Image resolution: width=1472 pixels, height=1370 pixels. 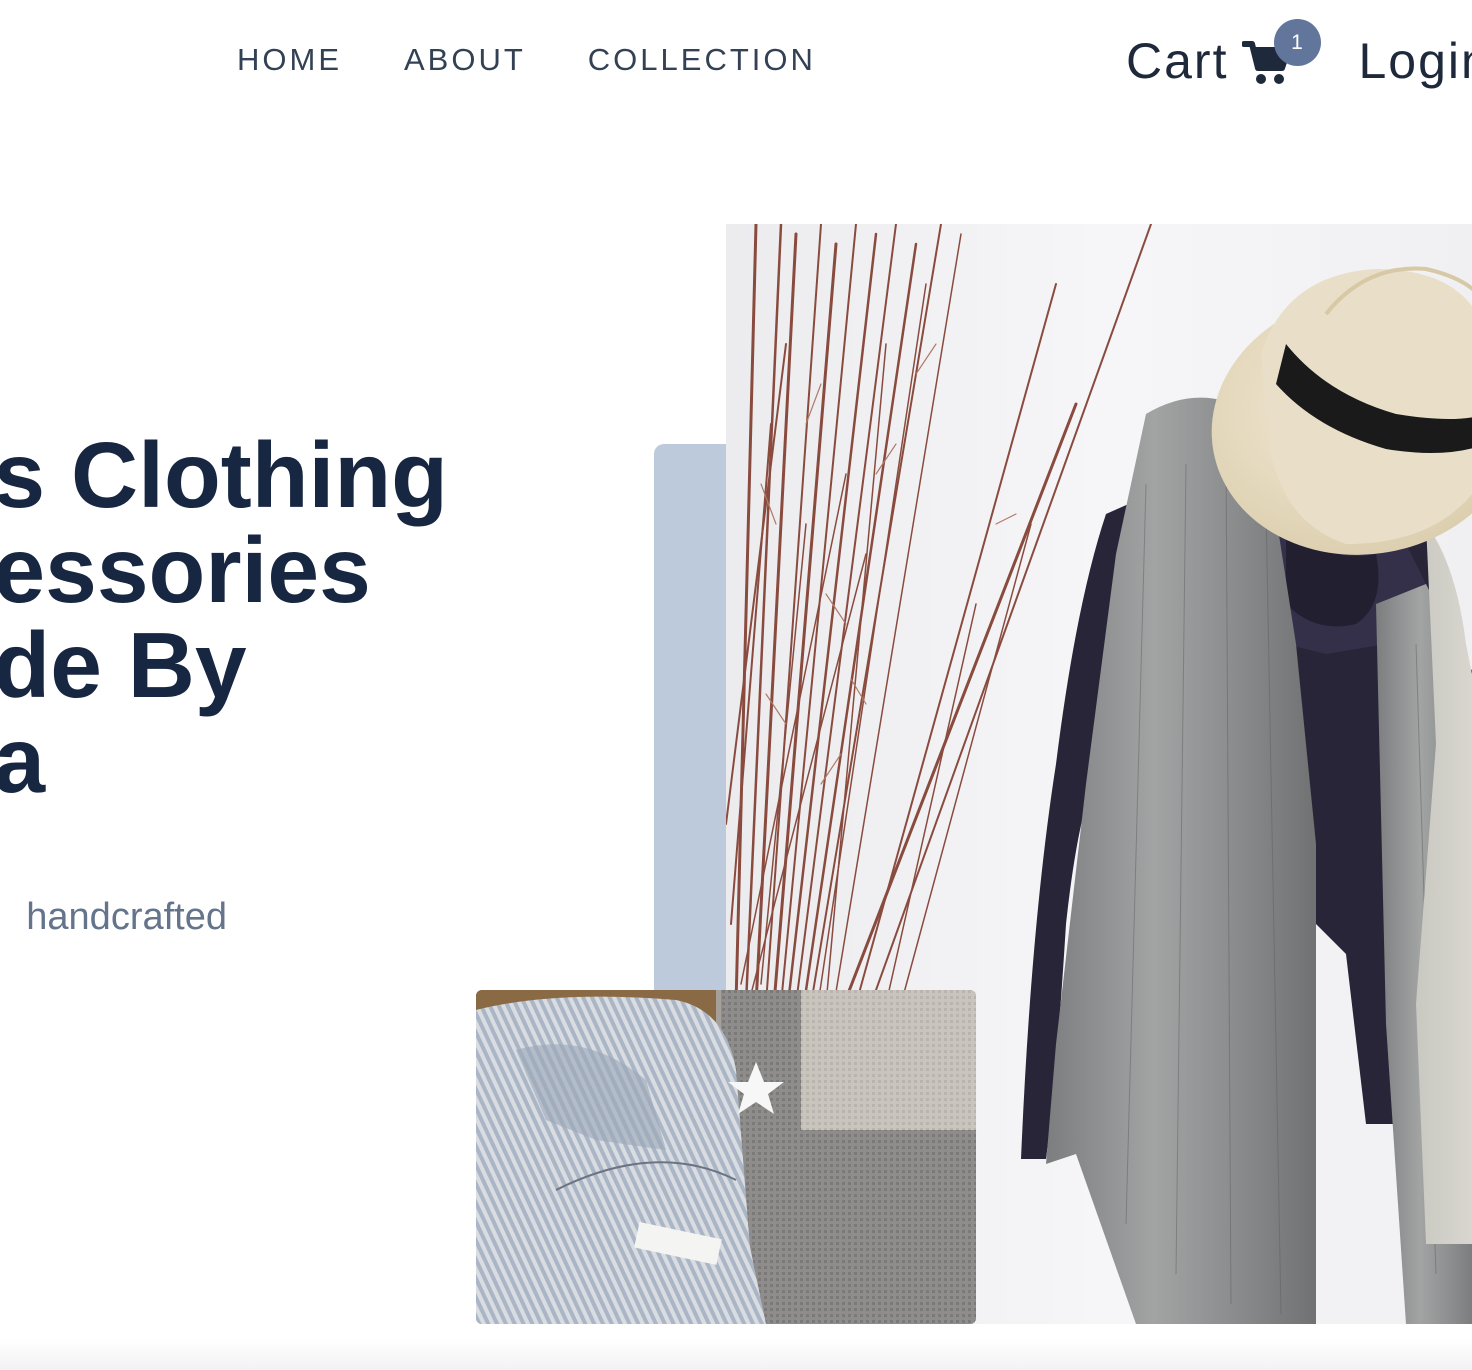 I want to click on cart-icon-container: 1, so click(x=1282, y=52).